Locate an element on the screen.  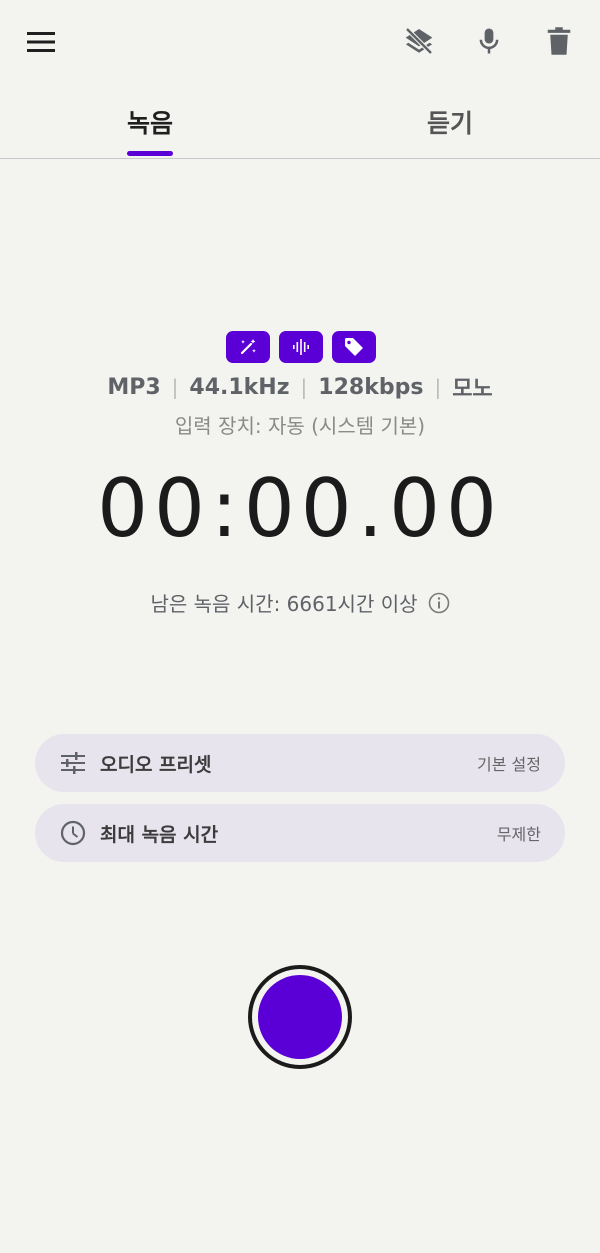
audio-preset-row: 오디오 프리셋 기본 설정 is located at coordinates (300, 763).